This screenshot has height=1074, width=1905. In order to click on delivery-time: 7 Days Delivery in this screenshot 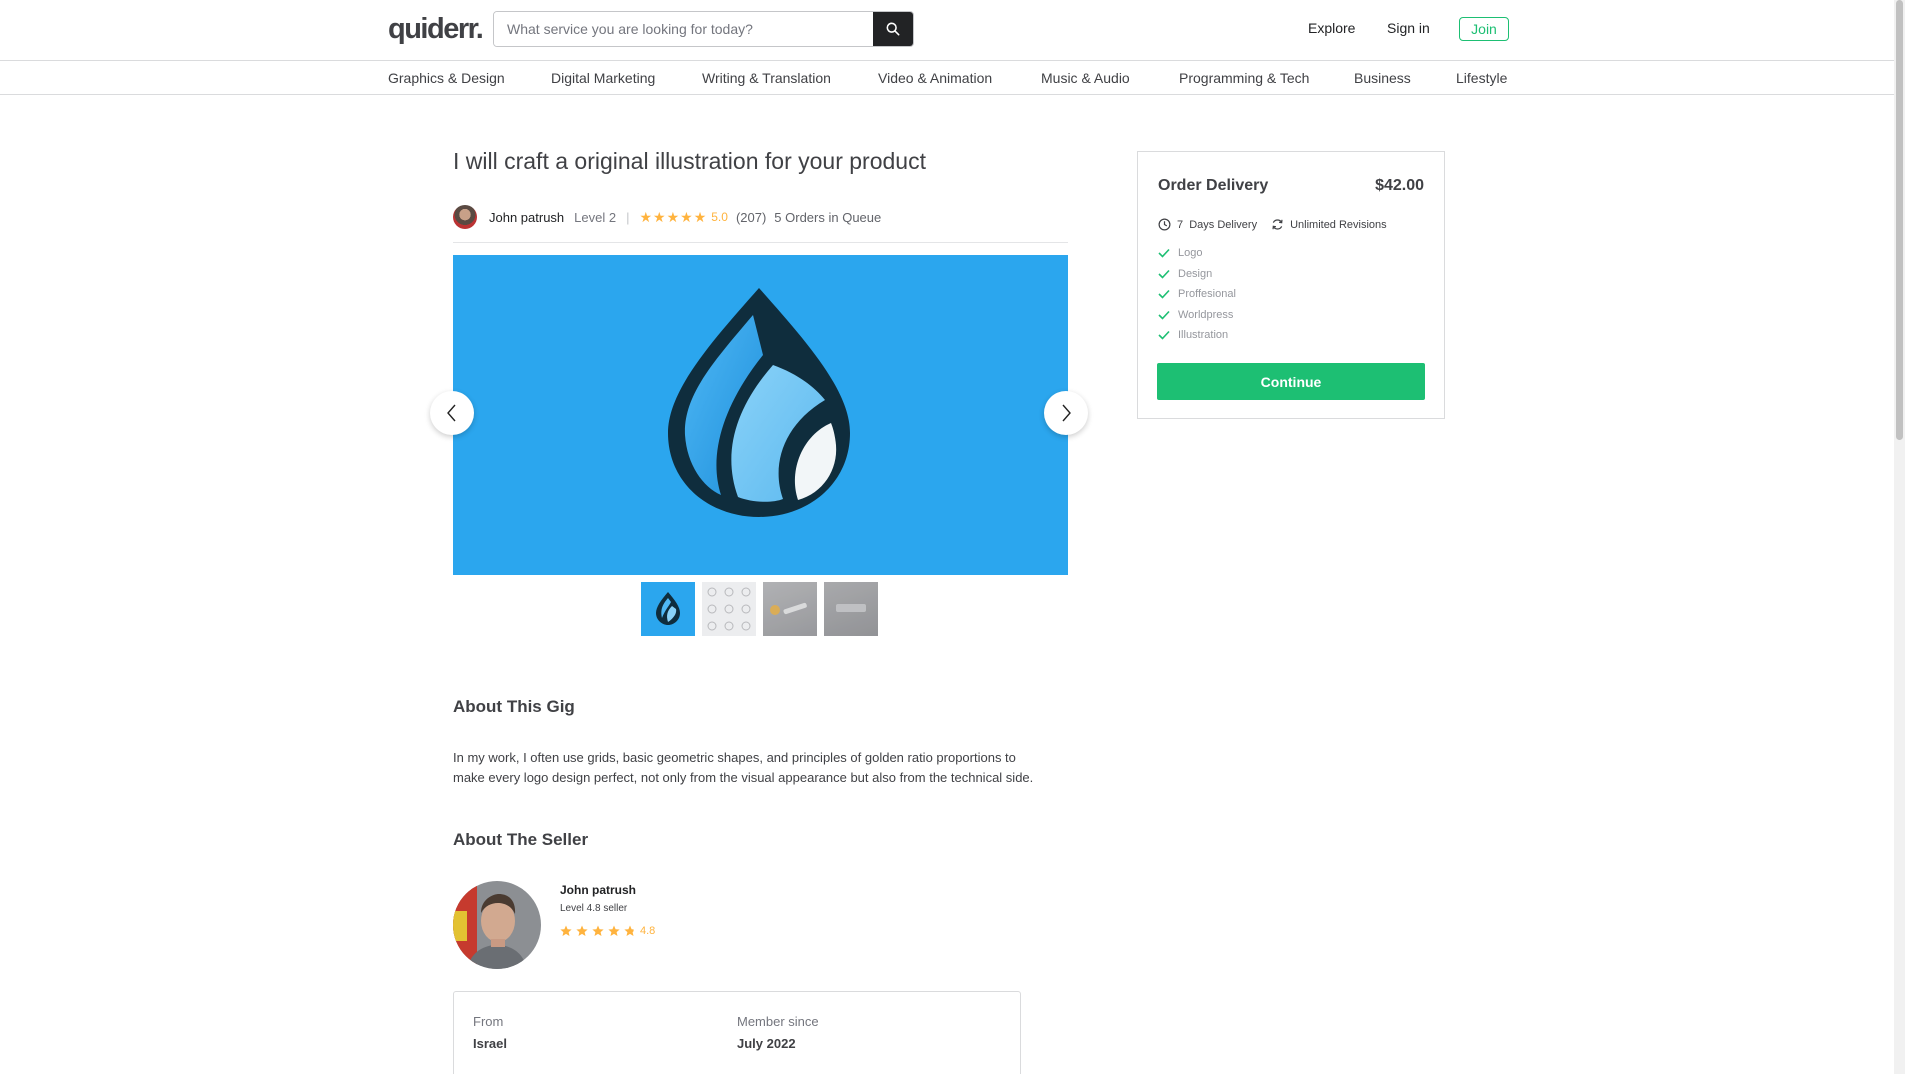, I will do `click(1217, 224)`.